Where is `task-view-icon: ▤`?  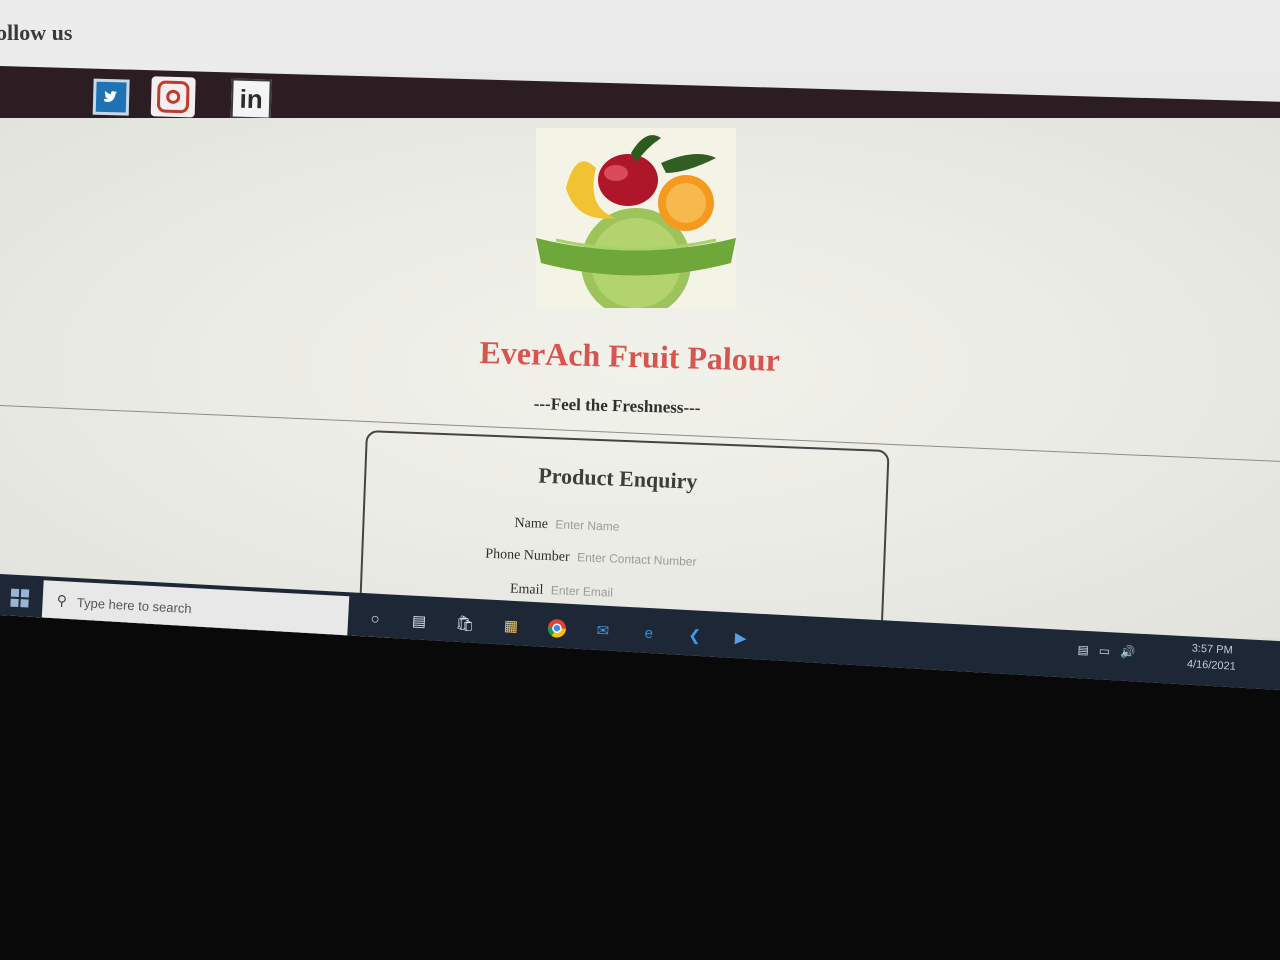 task-view-icon: ▤ is located at coordinates (419, 620).